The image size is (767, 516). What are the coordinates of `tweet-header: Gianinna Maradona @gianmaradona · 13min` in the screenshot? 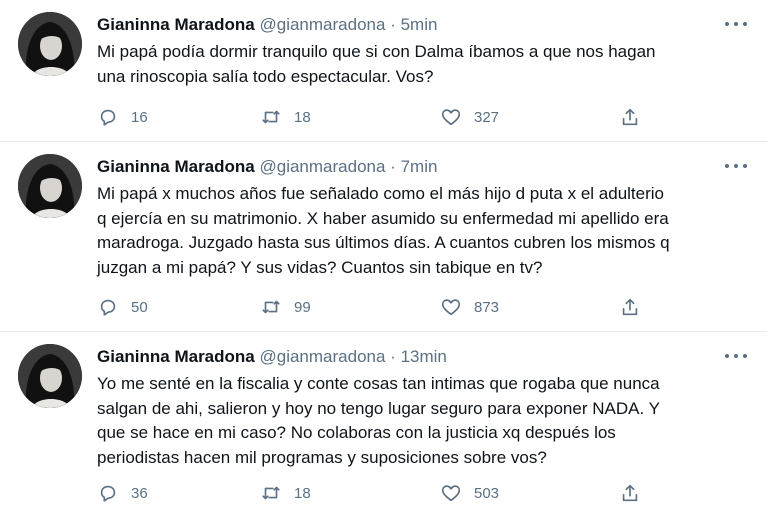 It's located at (272, 357).